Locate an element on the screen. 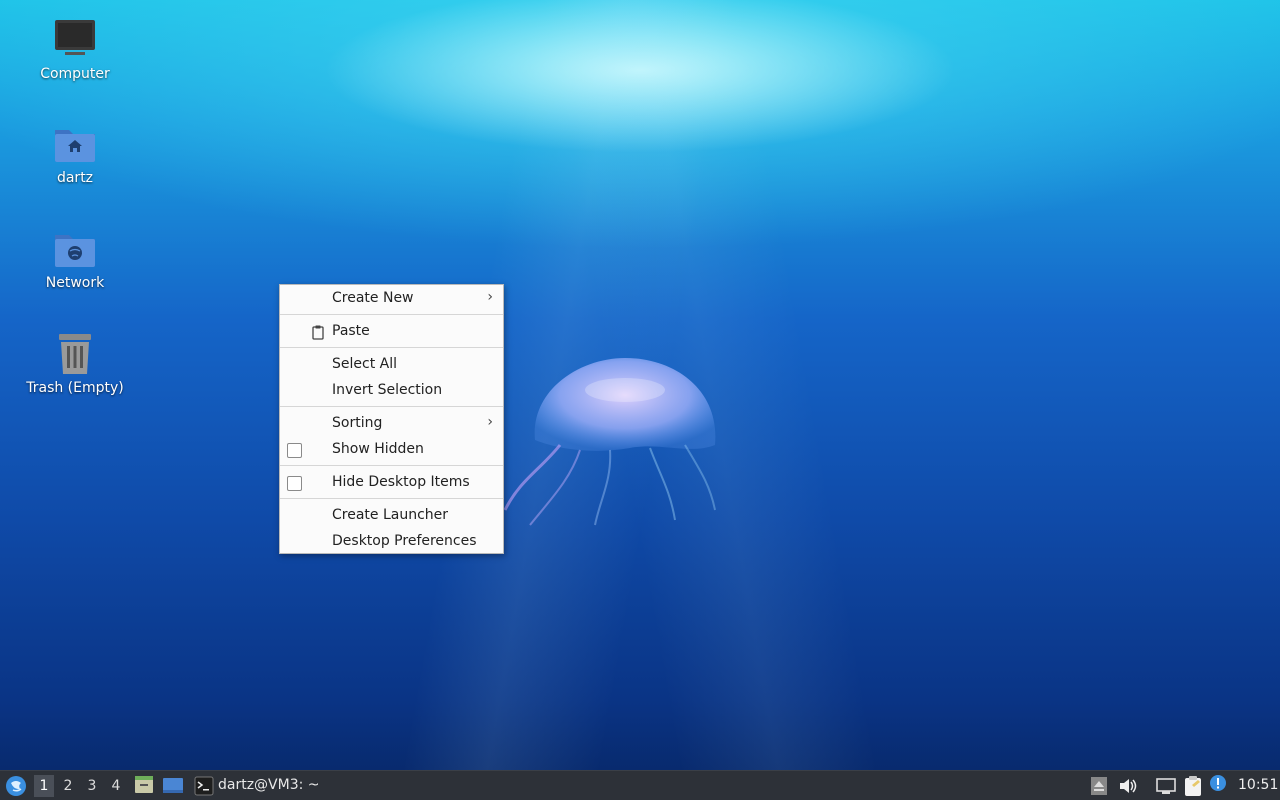 Image resolution: width=1280 pixels, height=800 pixels. show-desktop-icon is located at coordinates (173, 786).